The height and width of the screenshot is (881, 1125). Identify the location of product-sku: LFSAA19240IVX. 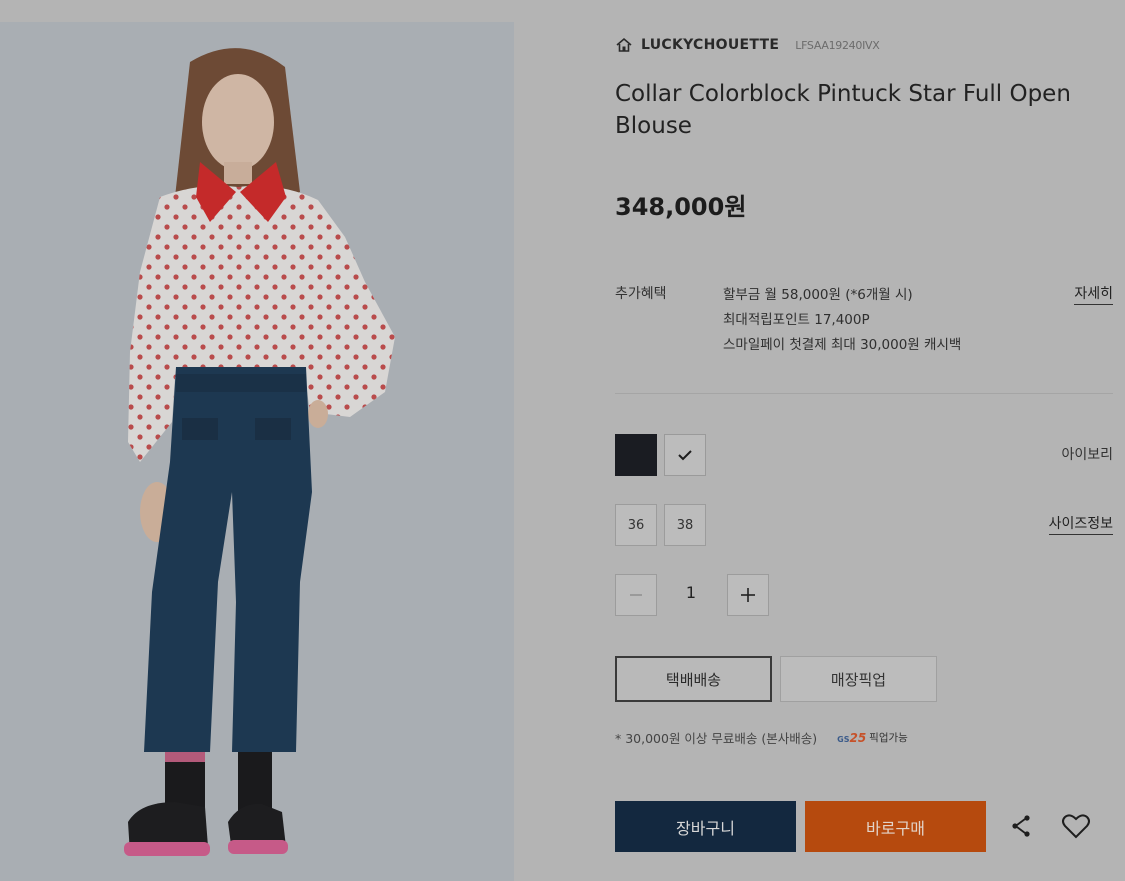
(837, 45).